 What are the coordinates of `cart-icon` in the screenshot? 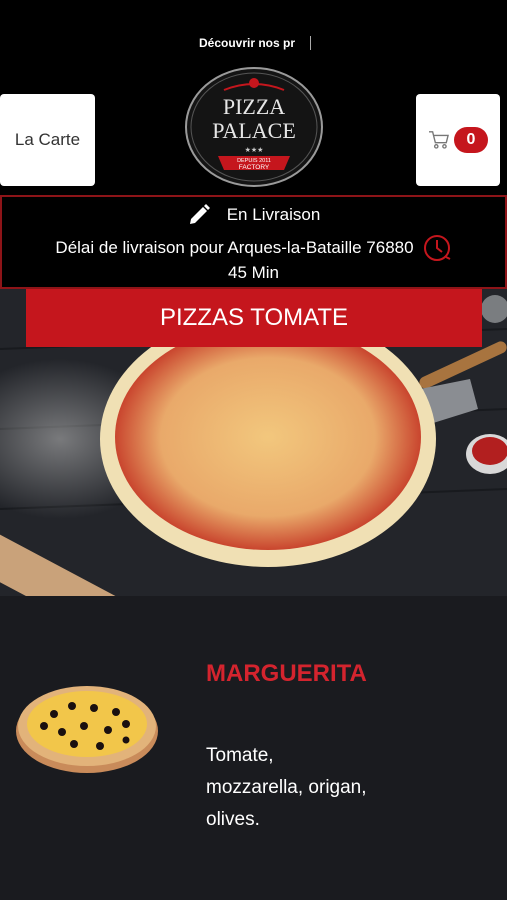 It's located at (439, 140).